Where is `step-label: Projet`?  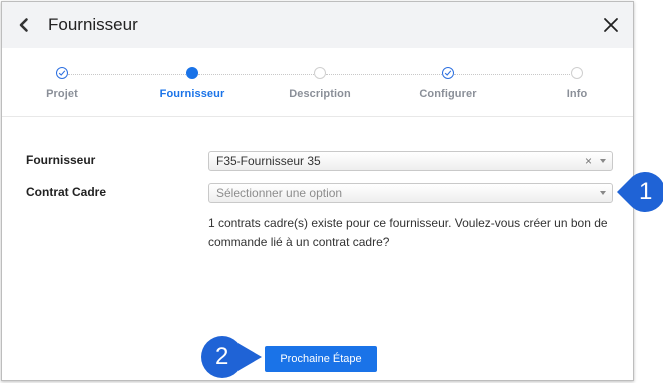
step-label: Projet is located at coordinates (62, 94).